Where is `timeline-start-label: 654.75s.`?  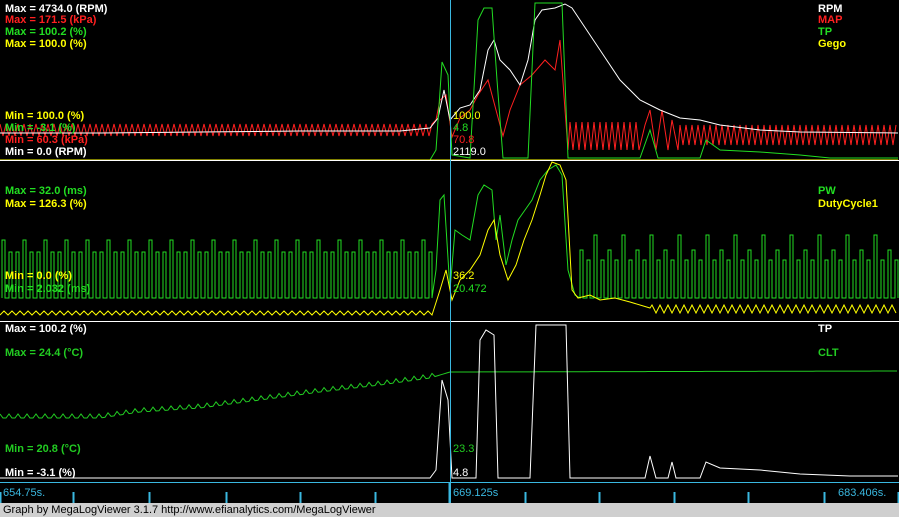 timeline-start-label: 654.75s. is located at coordinates (24, 493).